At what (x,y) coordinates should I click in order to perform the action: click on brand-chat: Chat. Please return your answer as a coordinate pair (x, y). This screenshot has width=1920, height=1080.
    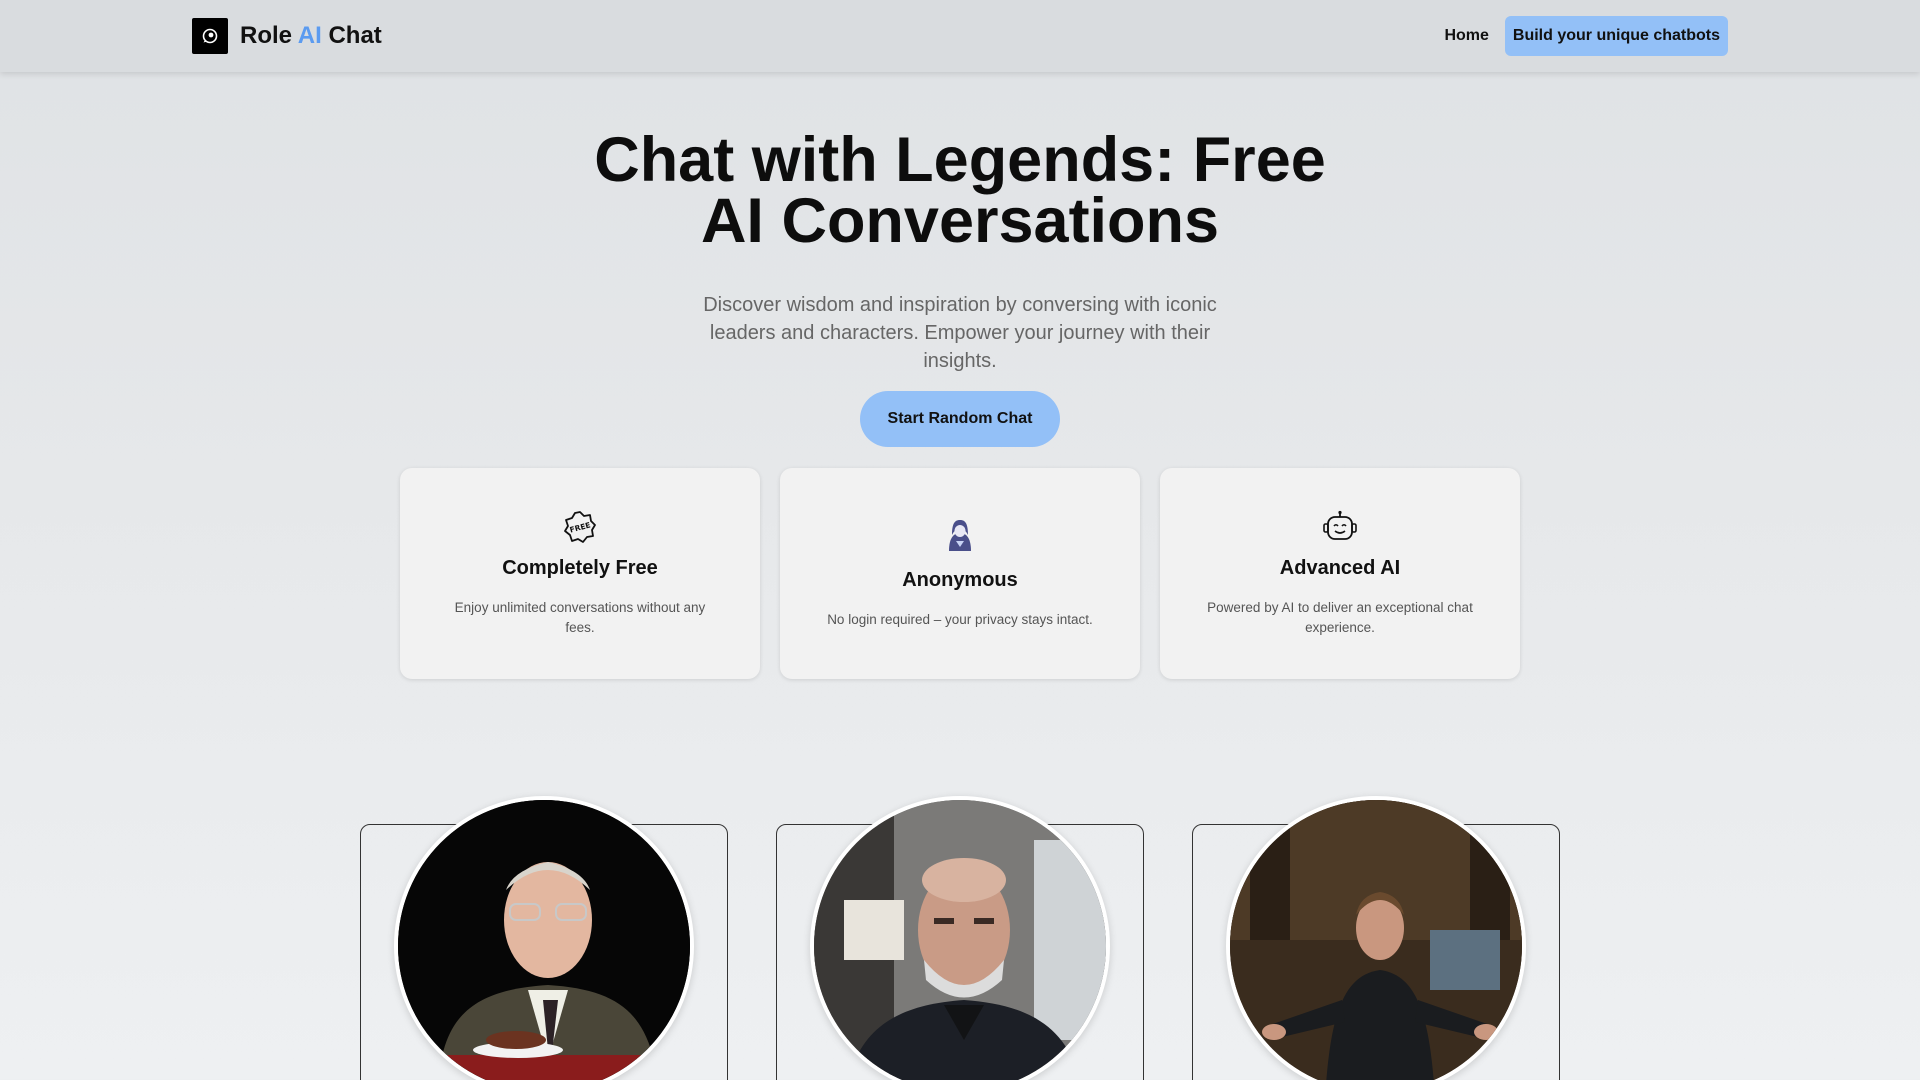
    Looking at the image, I should click on (355, 35).